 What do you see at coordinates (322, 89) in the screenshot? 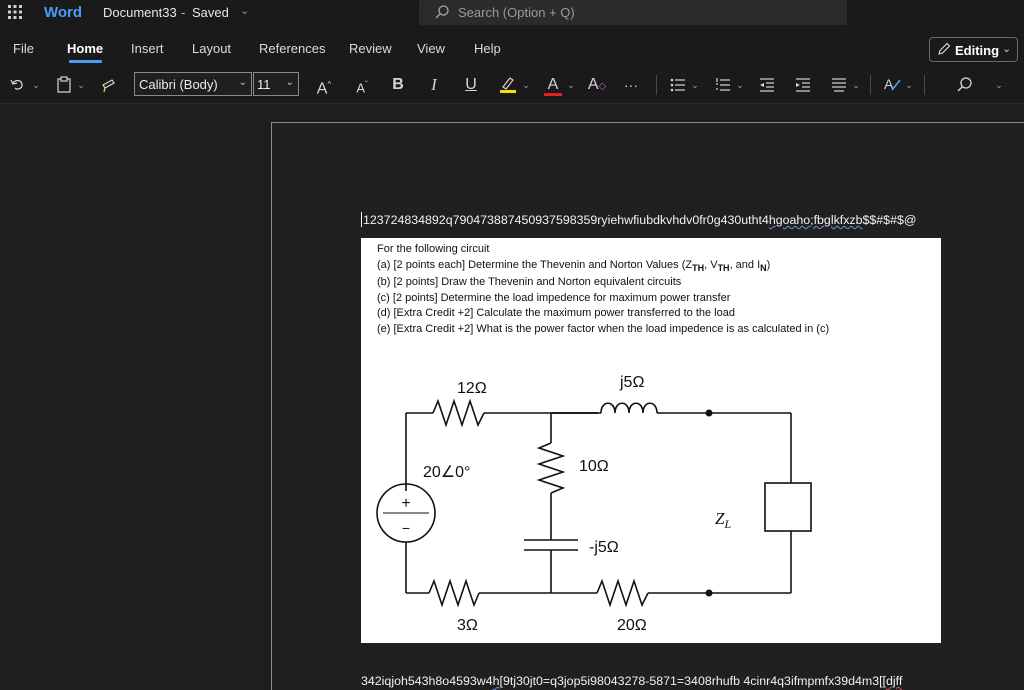
I see `grow-font-label: A` at bounding box center [322, 89].